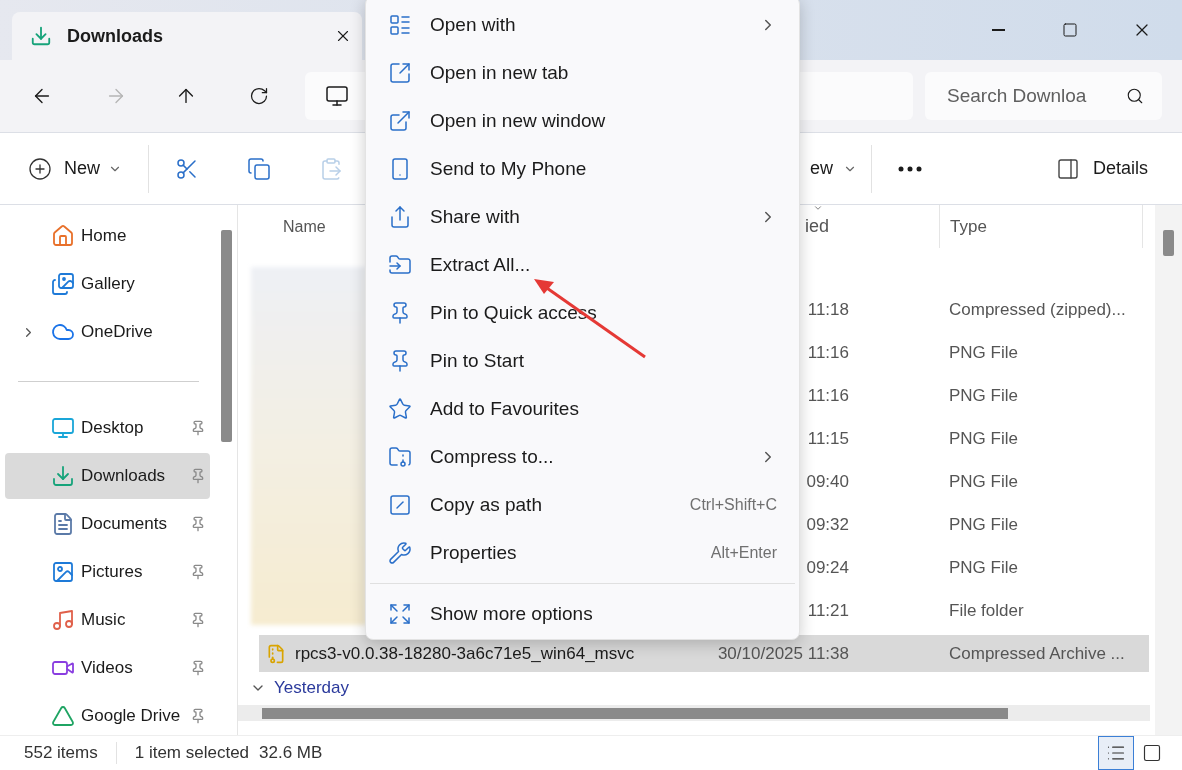 The width and height of the screenshot is (1182, 770). Describe the element at coordinates (115, 36) in the screenshot. I see `tab-title: Downloads` at that location.